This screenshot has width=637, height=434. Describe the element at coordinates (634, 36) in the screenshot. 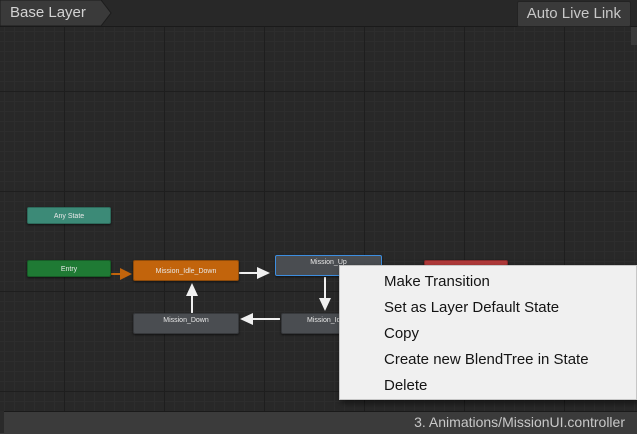

I see `scrollbar-handle` at that location.